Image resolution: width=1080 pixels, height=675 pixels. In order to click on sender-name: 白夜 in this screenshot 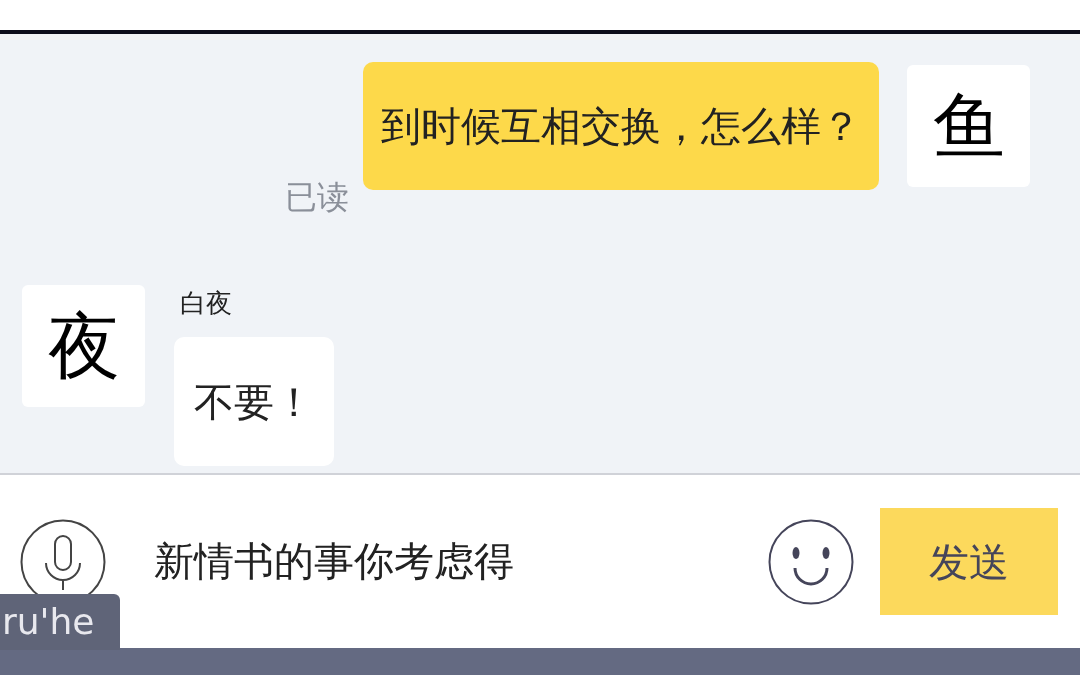, I will do `click(206, 303)`.